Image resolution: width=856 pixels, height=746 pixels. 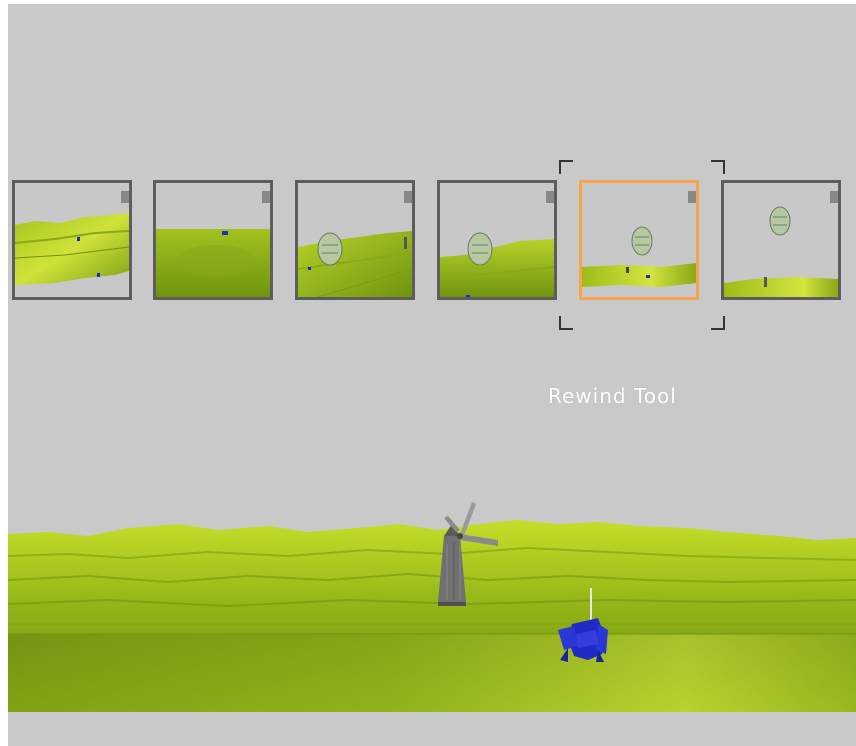 What do you see at coordinates (566, 167) in the screenshot?
I see `selection-bracket-top-left` at bounding box center [566, 167].